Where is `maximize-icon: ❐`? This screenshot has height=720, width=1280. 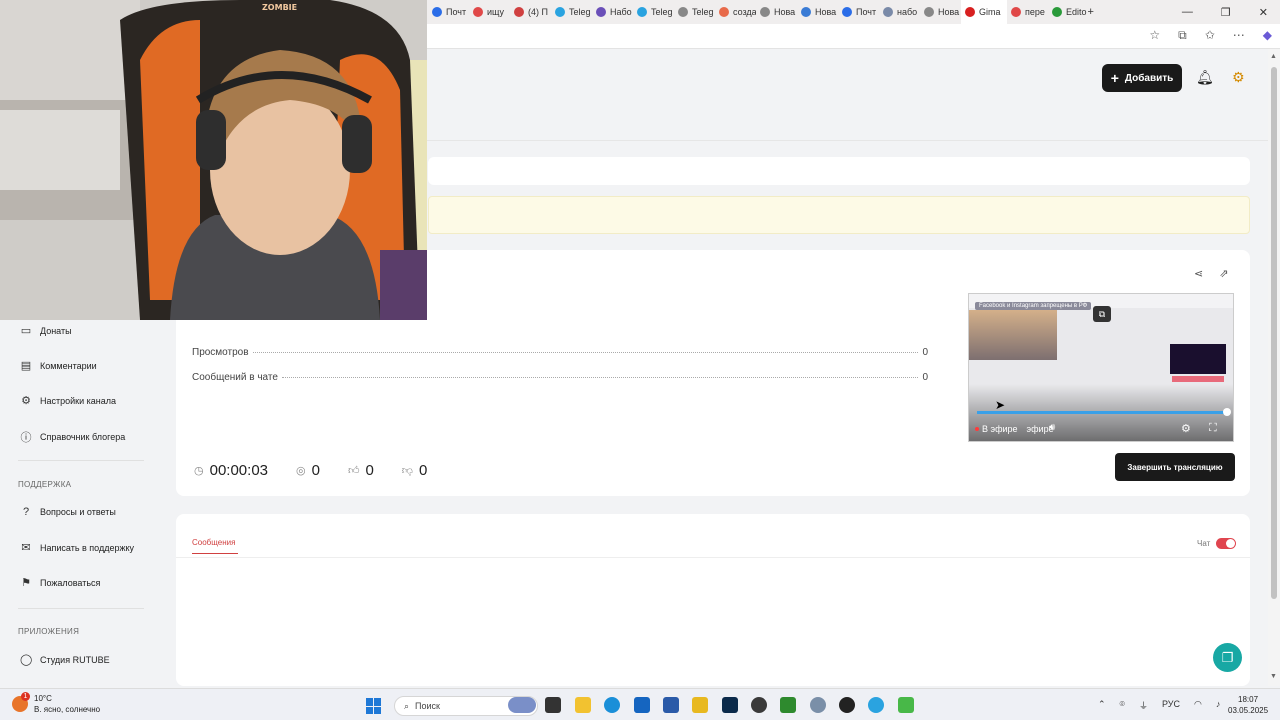 maximize-icon: ❐ is located at coordinates (1226, 12).